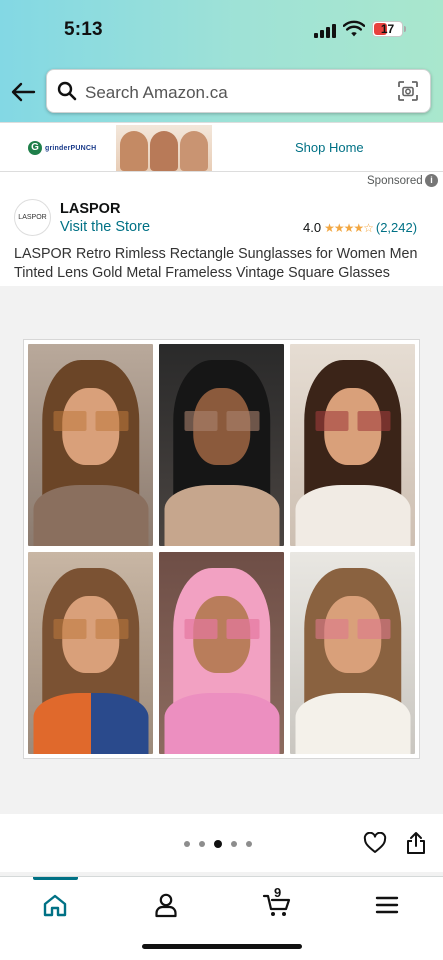 This screenshot has width=443, height=960. I want to click on status-time: 5:13, so click(83, 29).